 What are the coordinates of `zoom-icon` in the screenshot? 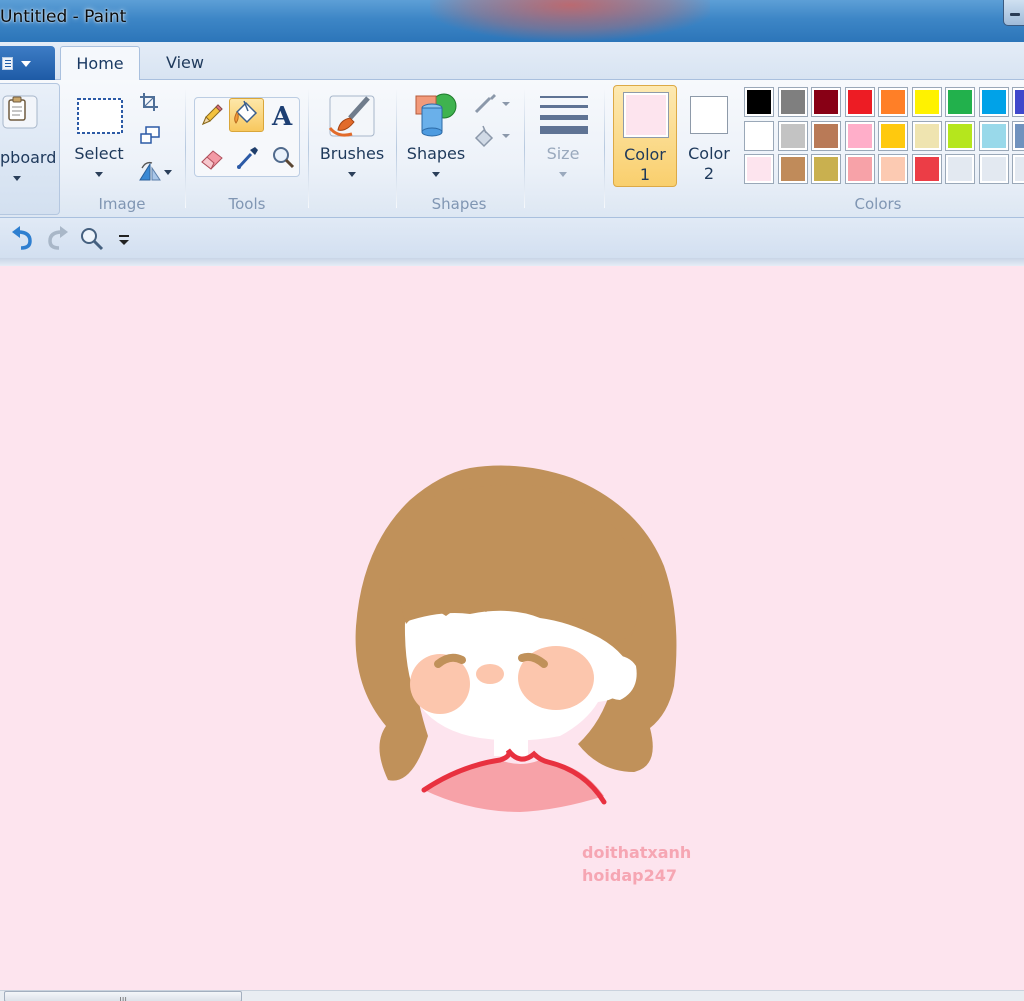 It's located at (92, 239).